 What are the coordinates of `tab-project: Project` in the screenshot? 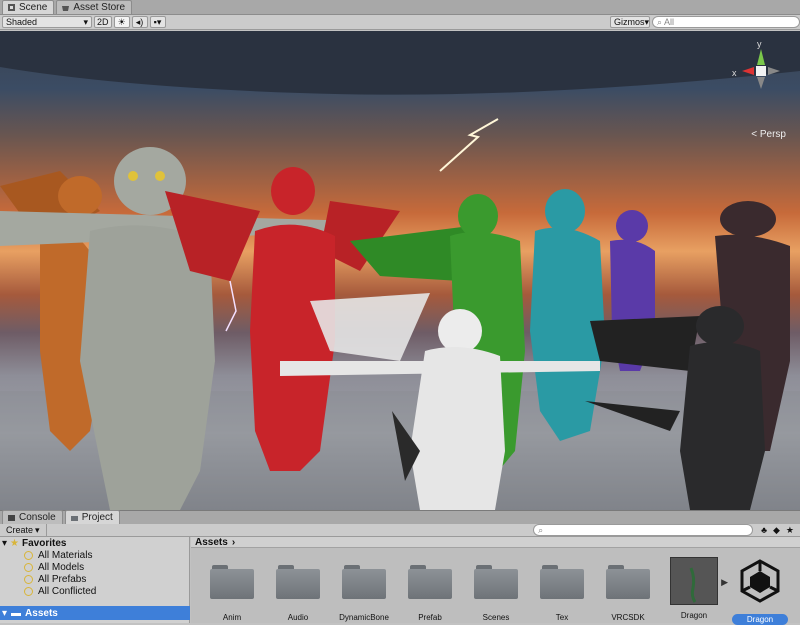 It's located at (92, 517).